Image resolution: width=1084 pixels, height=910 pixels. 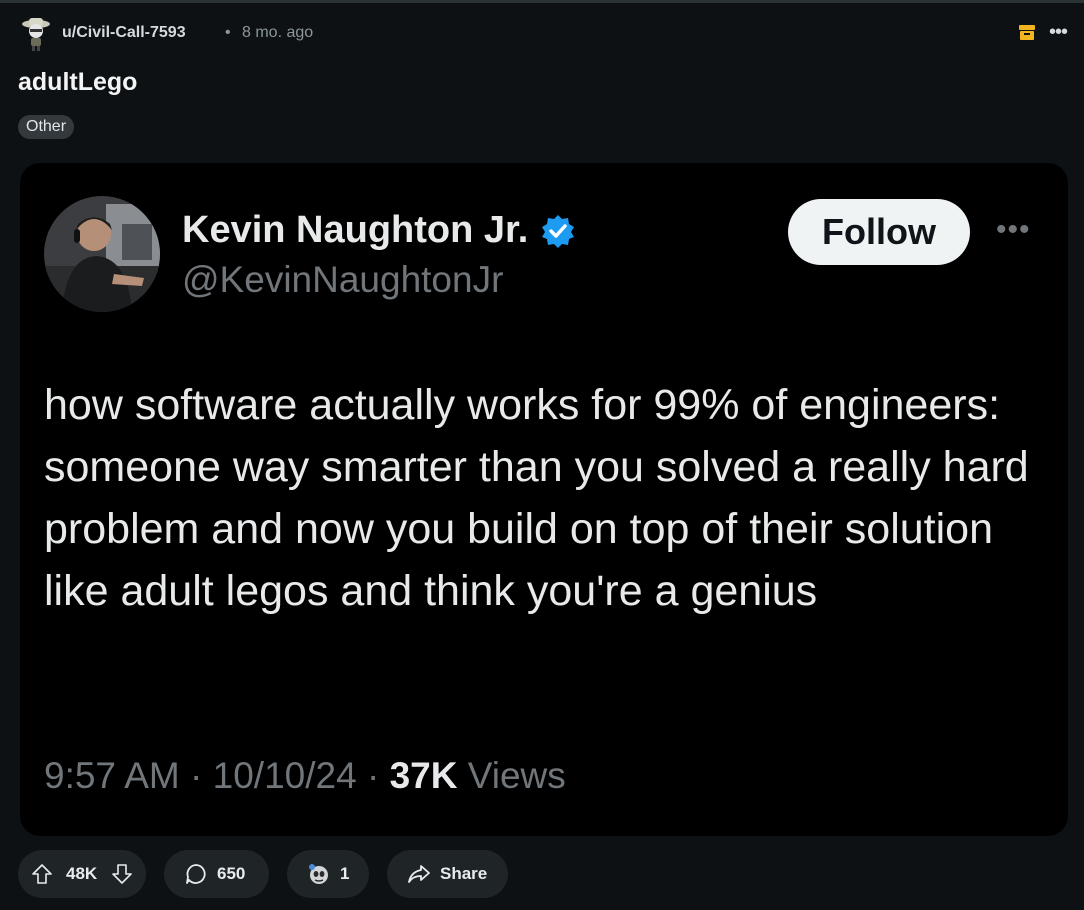 What do you see at coordinates (879, 232) in the screenshot?
I see `follow-button: Follow` at bounding box center [879, 232].